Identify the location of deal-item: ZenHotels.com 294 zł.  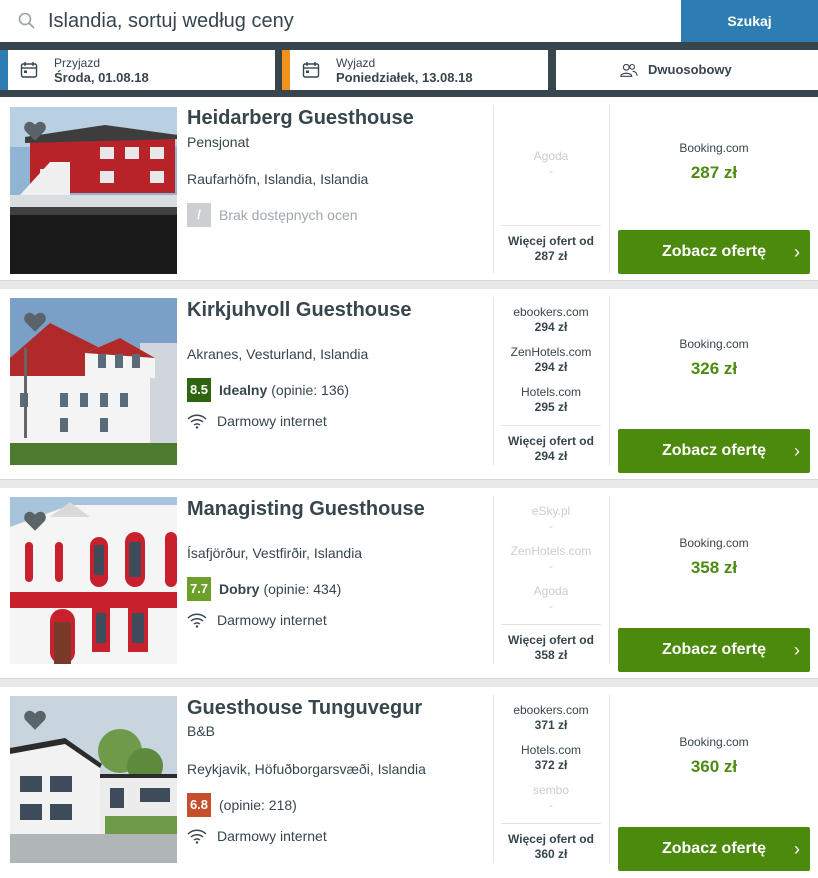
(551, 365).